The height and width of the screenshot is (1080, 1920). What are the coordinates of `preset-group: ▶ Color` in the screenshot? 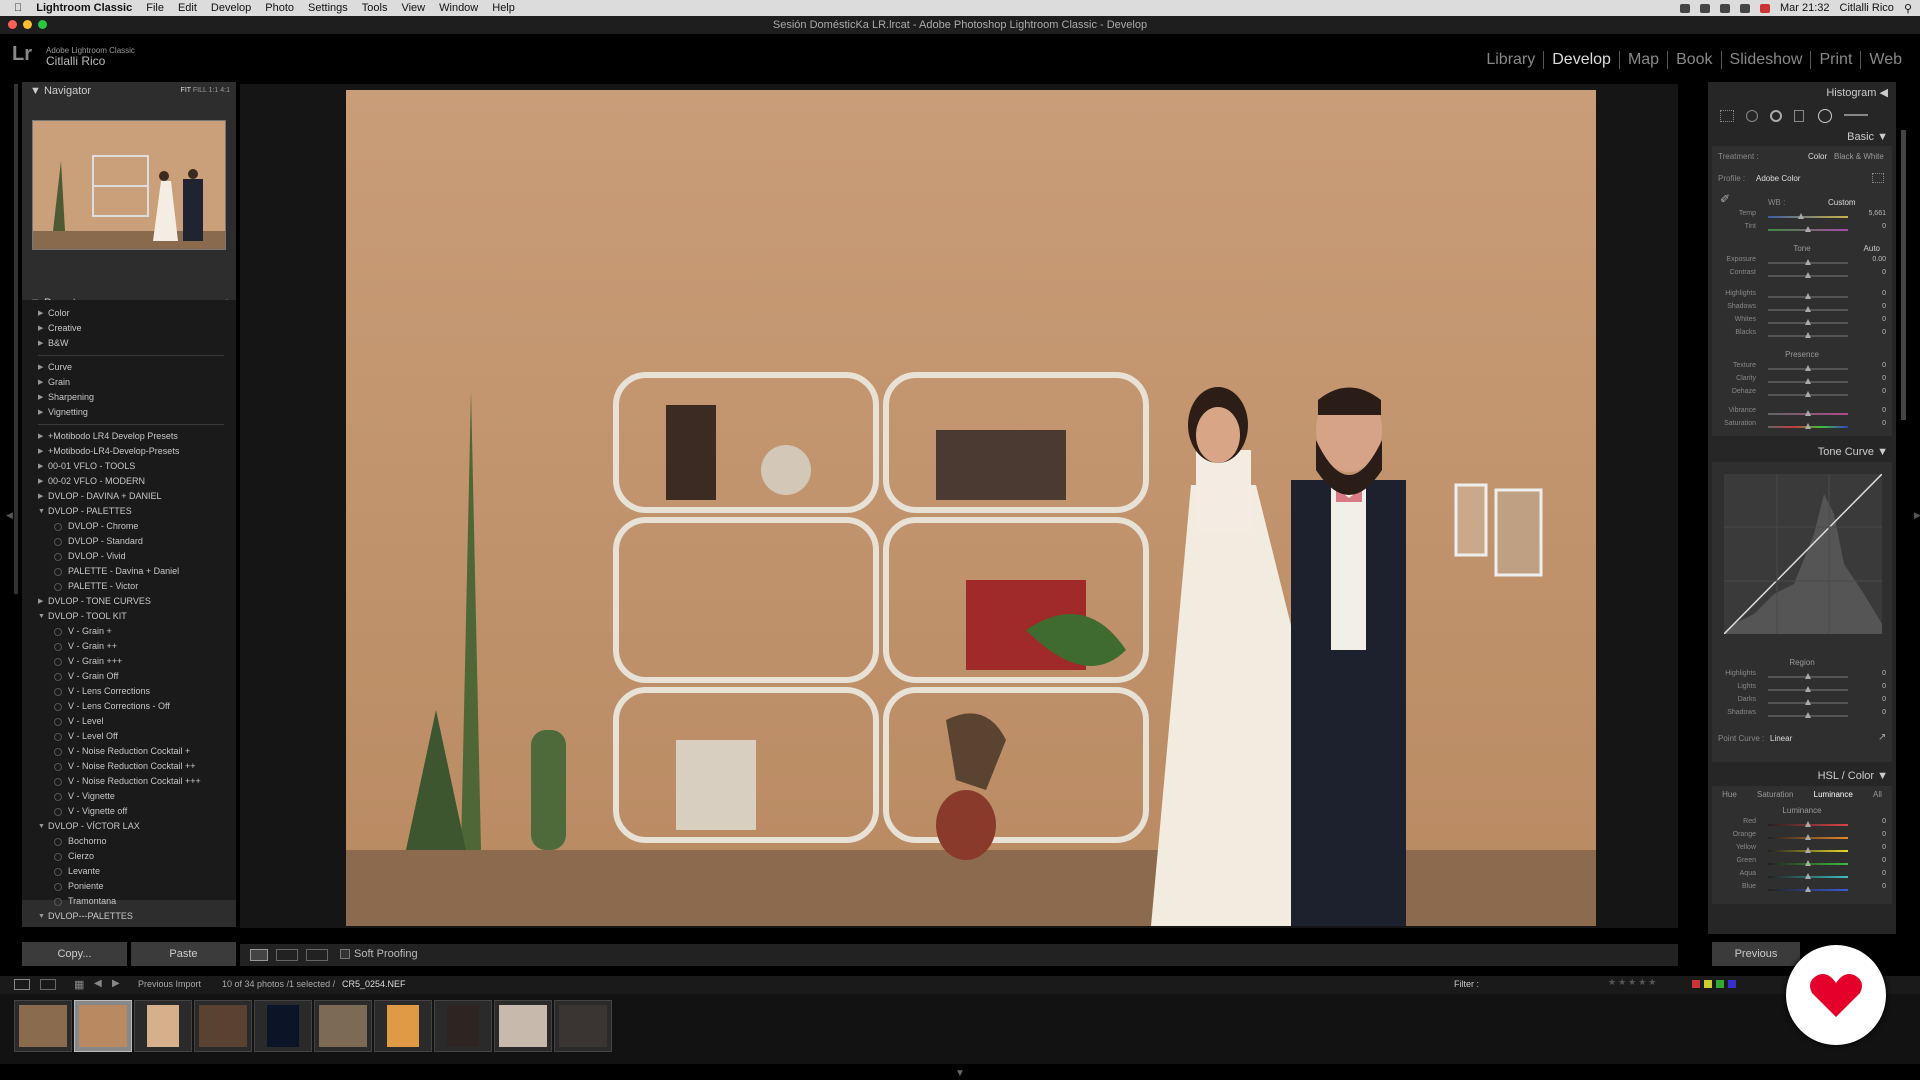 It's located at (129, 313).